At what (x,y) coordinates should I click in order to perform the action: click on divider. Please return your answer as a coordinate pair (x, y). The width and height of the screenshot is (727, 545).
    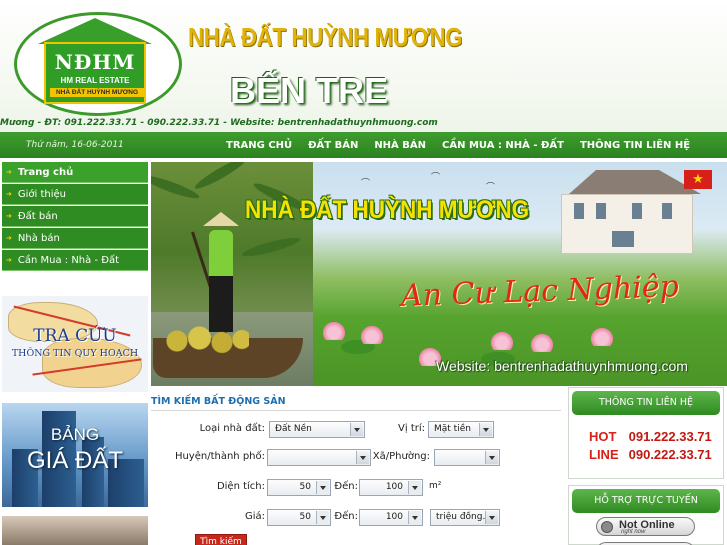
    Looking at the image, I should click on (356, 410).